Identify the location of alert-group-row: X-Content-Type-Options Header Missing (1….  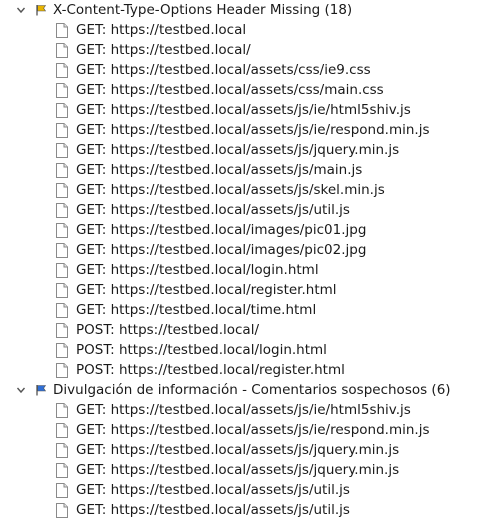
(245, 10).